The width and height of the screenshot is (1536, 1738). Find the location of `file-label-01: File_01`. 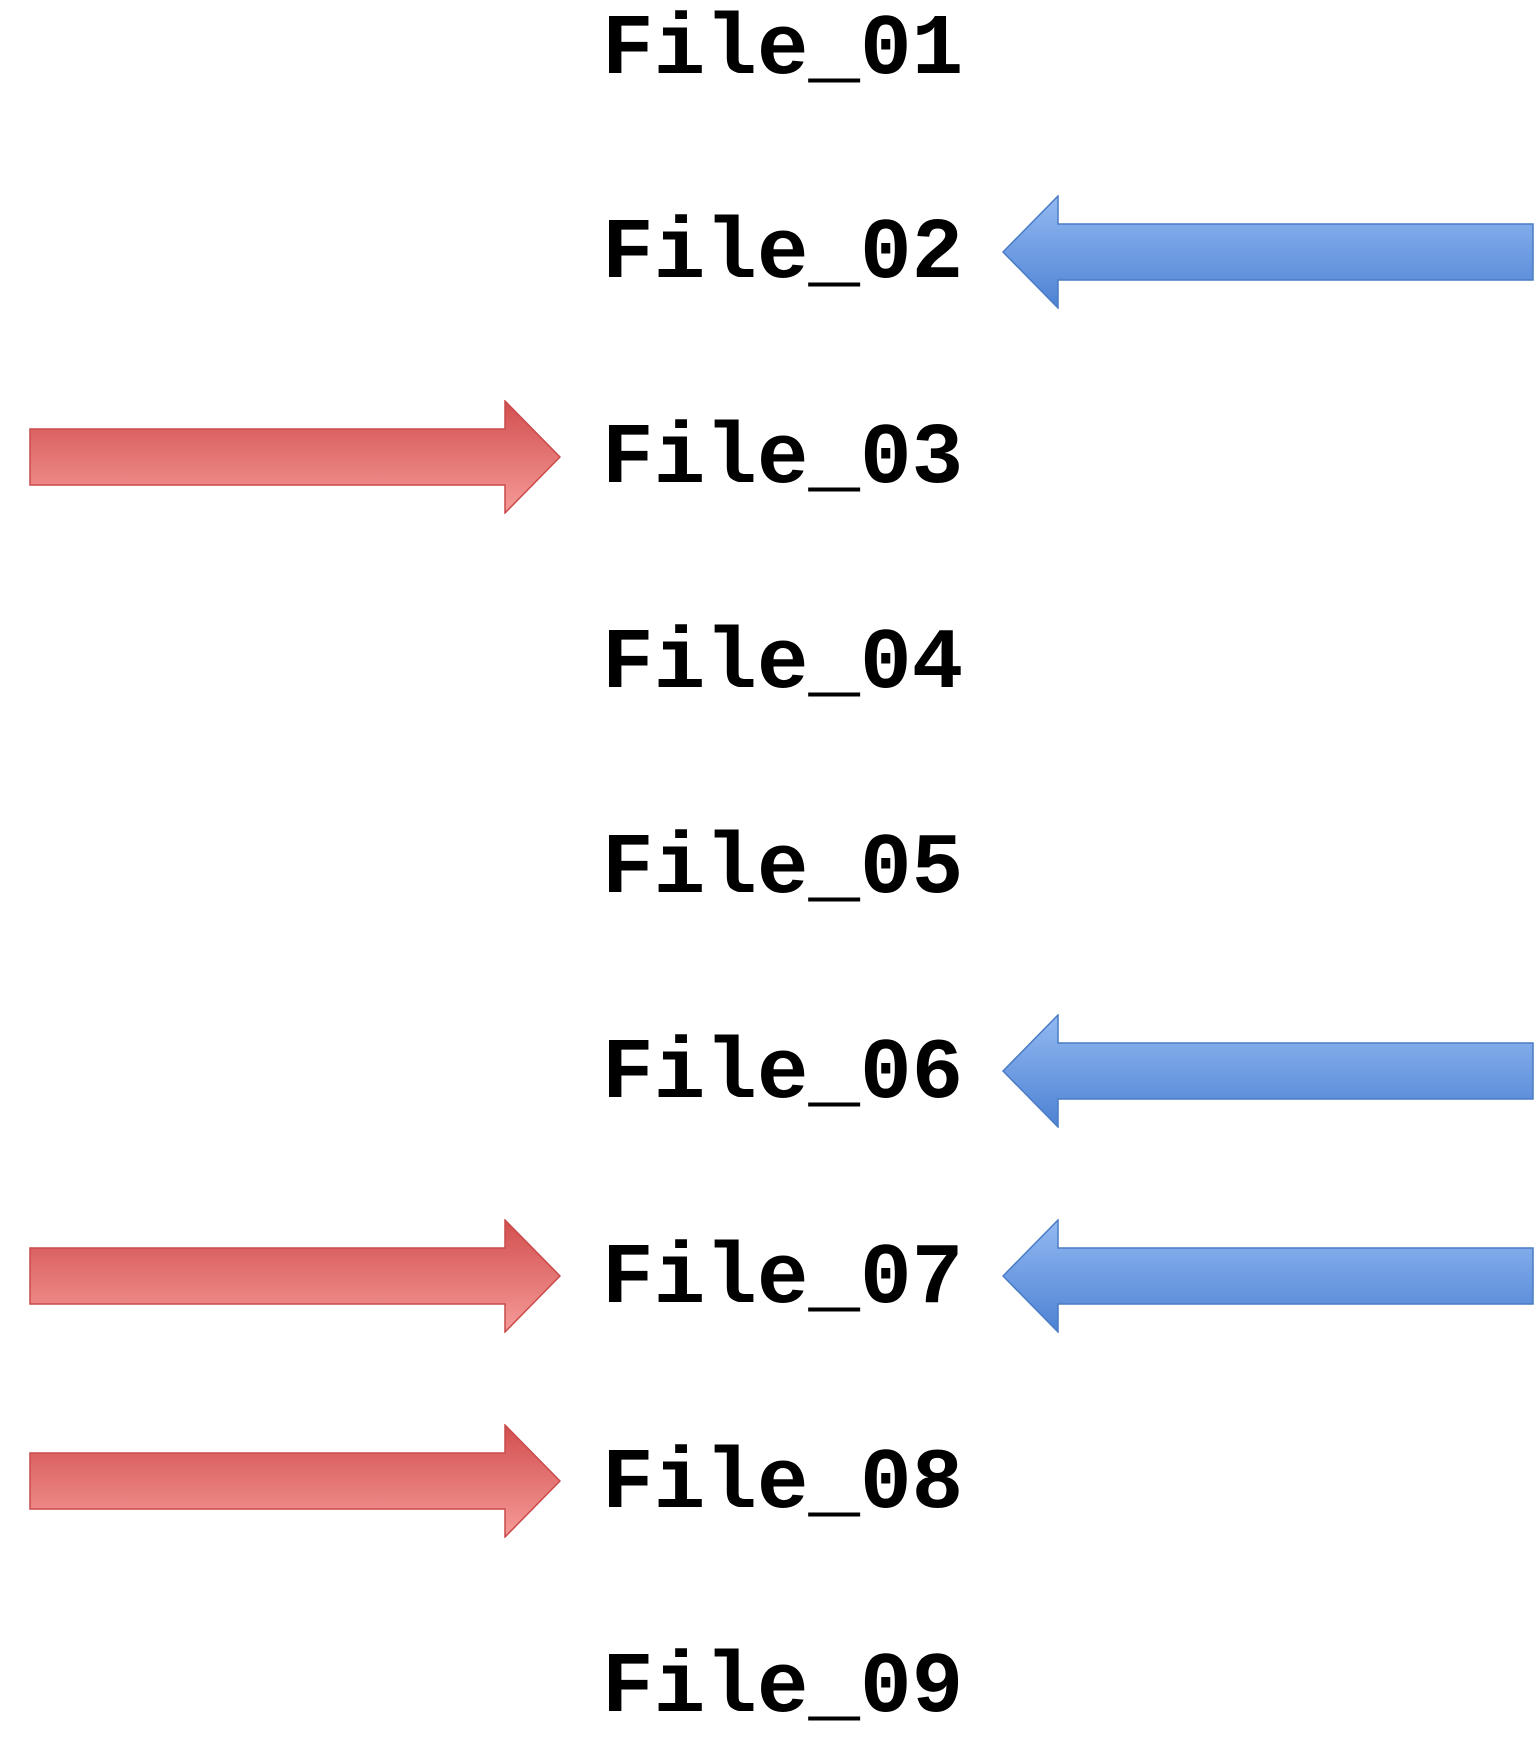

file-label-01: File_01 is located at coordinates (783, 50).